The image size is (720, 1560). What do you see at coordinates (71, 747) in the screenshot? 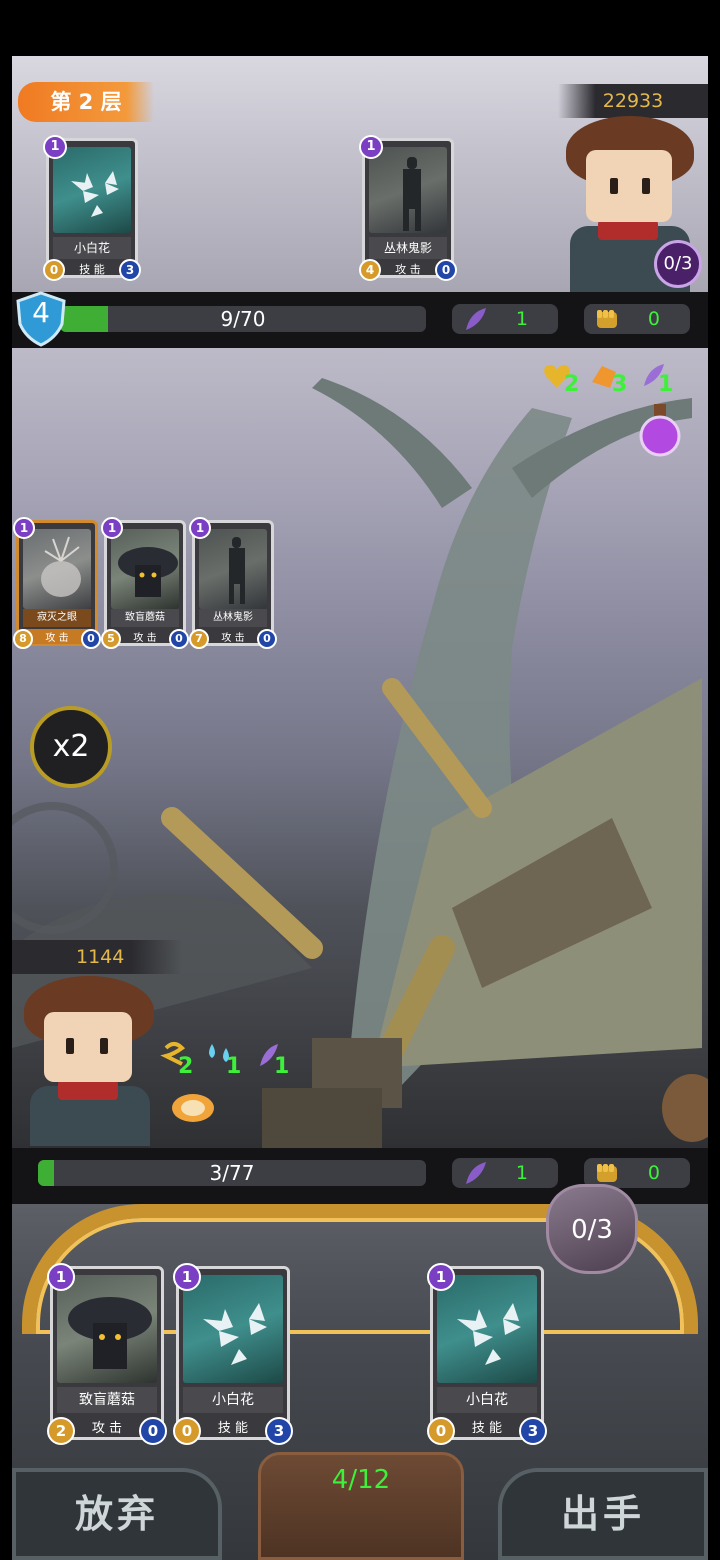
I see `speed-multiplier-button: x2` at bounding box center [71, 747].